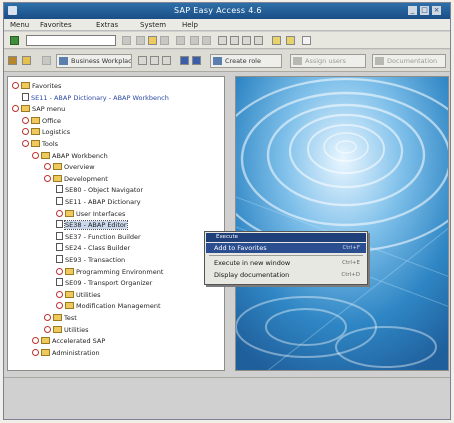 The width and height of the screenshot is (454, 423). What do you see at coordinates (12, 60) in the screenshot?
I see `user-menu-icon` at bounding box center [12, 60].